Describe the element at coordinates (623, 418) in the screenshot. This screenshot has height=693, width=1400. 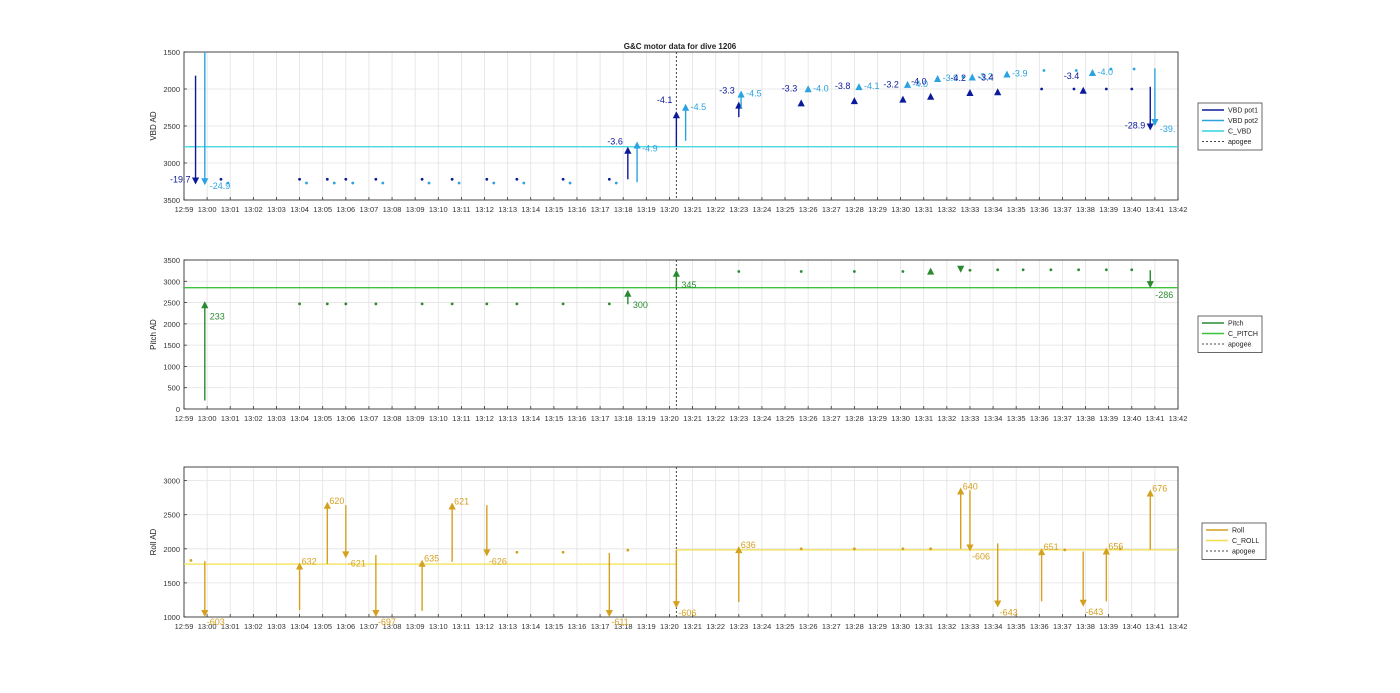
I see `x-tick-label: 13:18` at that location.